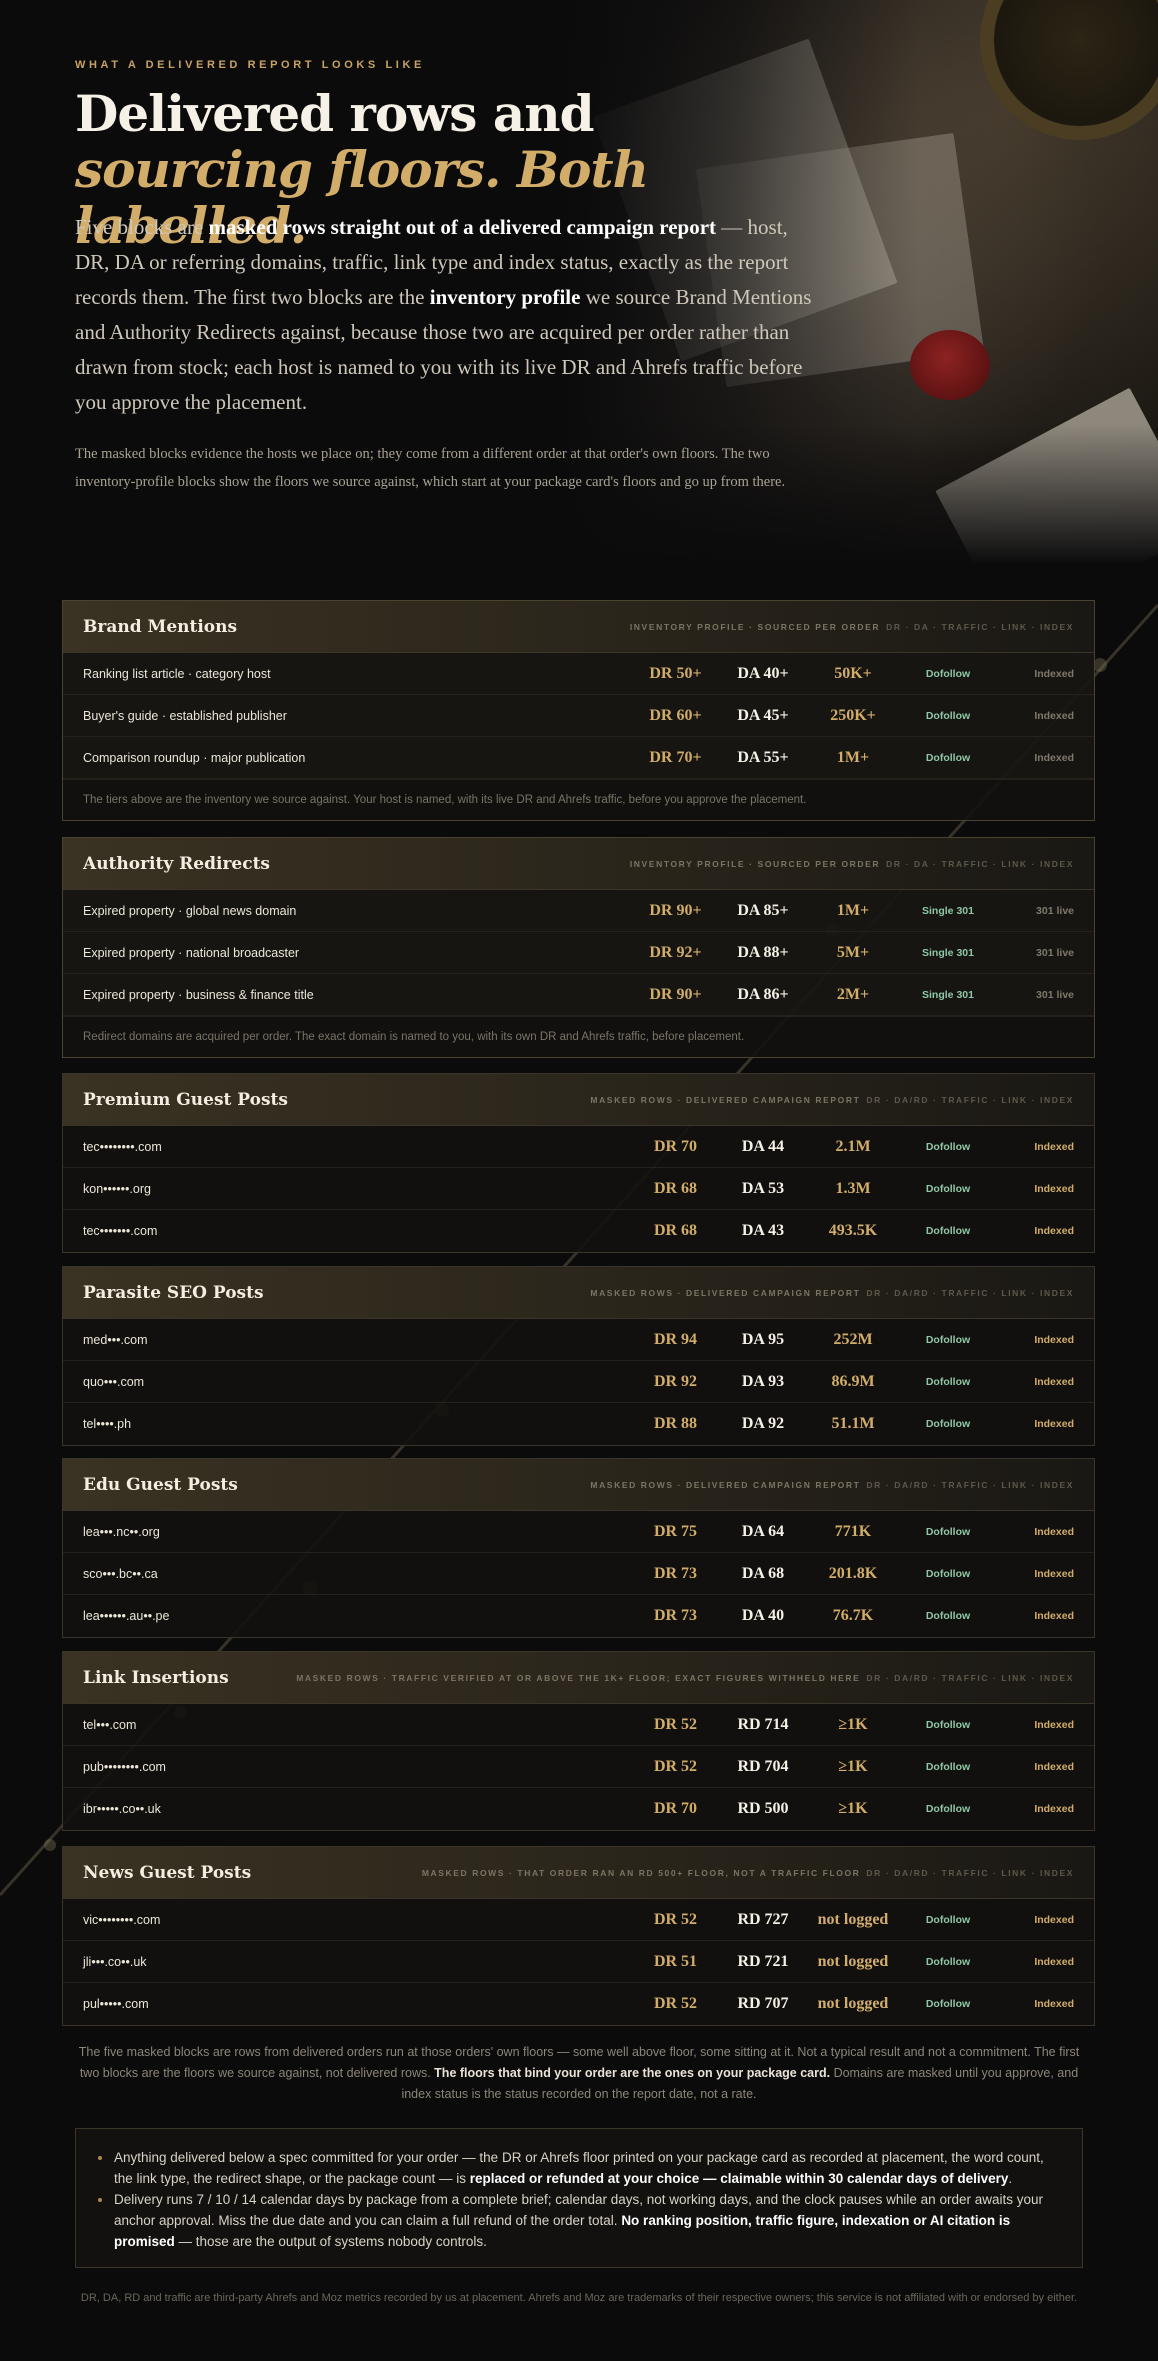  Describe the element at coordinates (122, 1809) in the screenshot. I see `row-host: ibr•••••.co••.uk` at that location.